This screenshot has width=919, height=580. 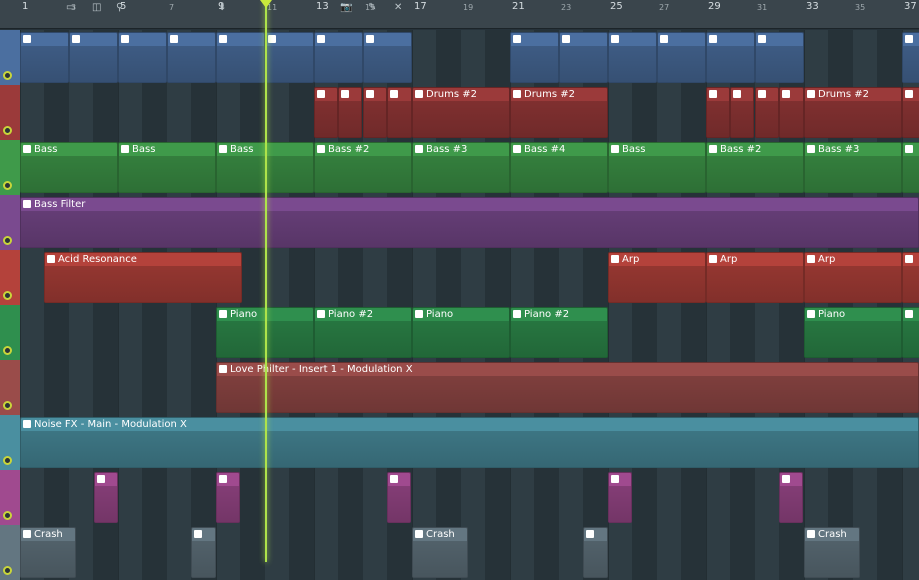 What do you see at coordinates (143, 277) in the screenshot?
I see `track-5-clip: Acid Resonance` at bounding box center [143, 277].